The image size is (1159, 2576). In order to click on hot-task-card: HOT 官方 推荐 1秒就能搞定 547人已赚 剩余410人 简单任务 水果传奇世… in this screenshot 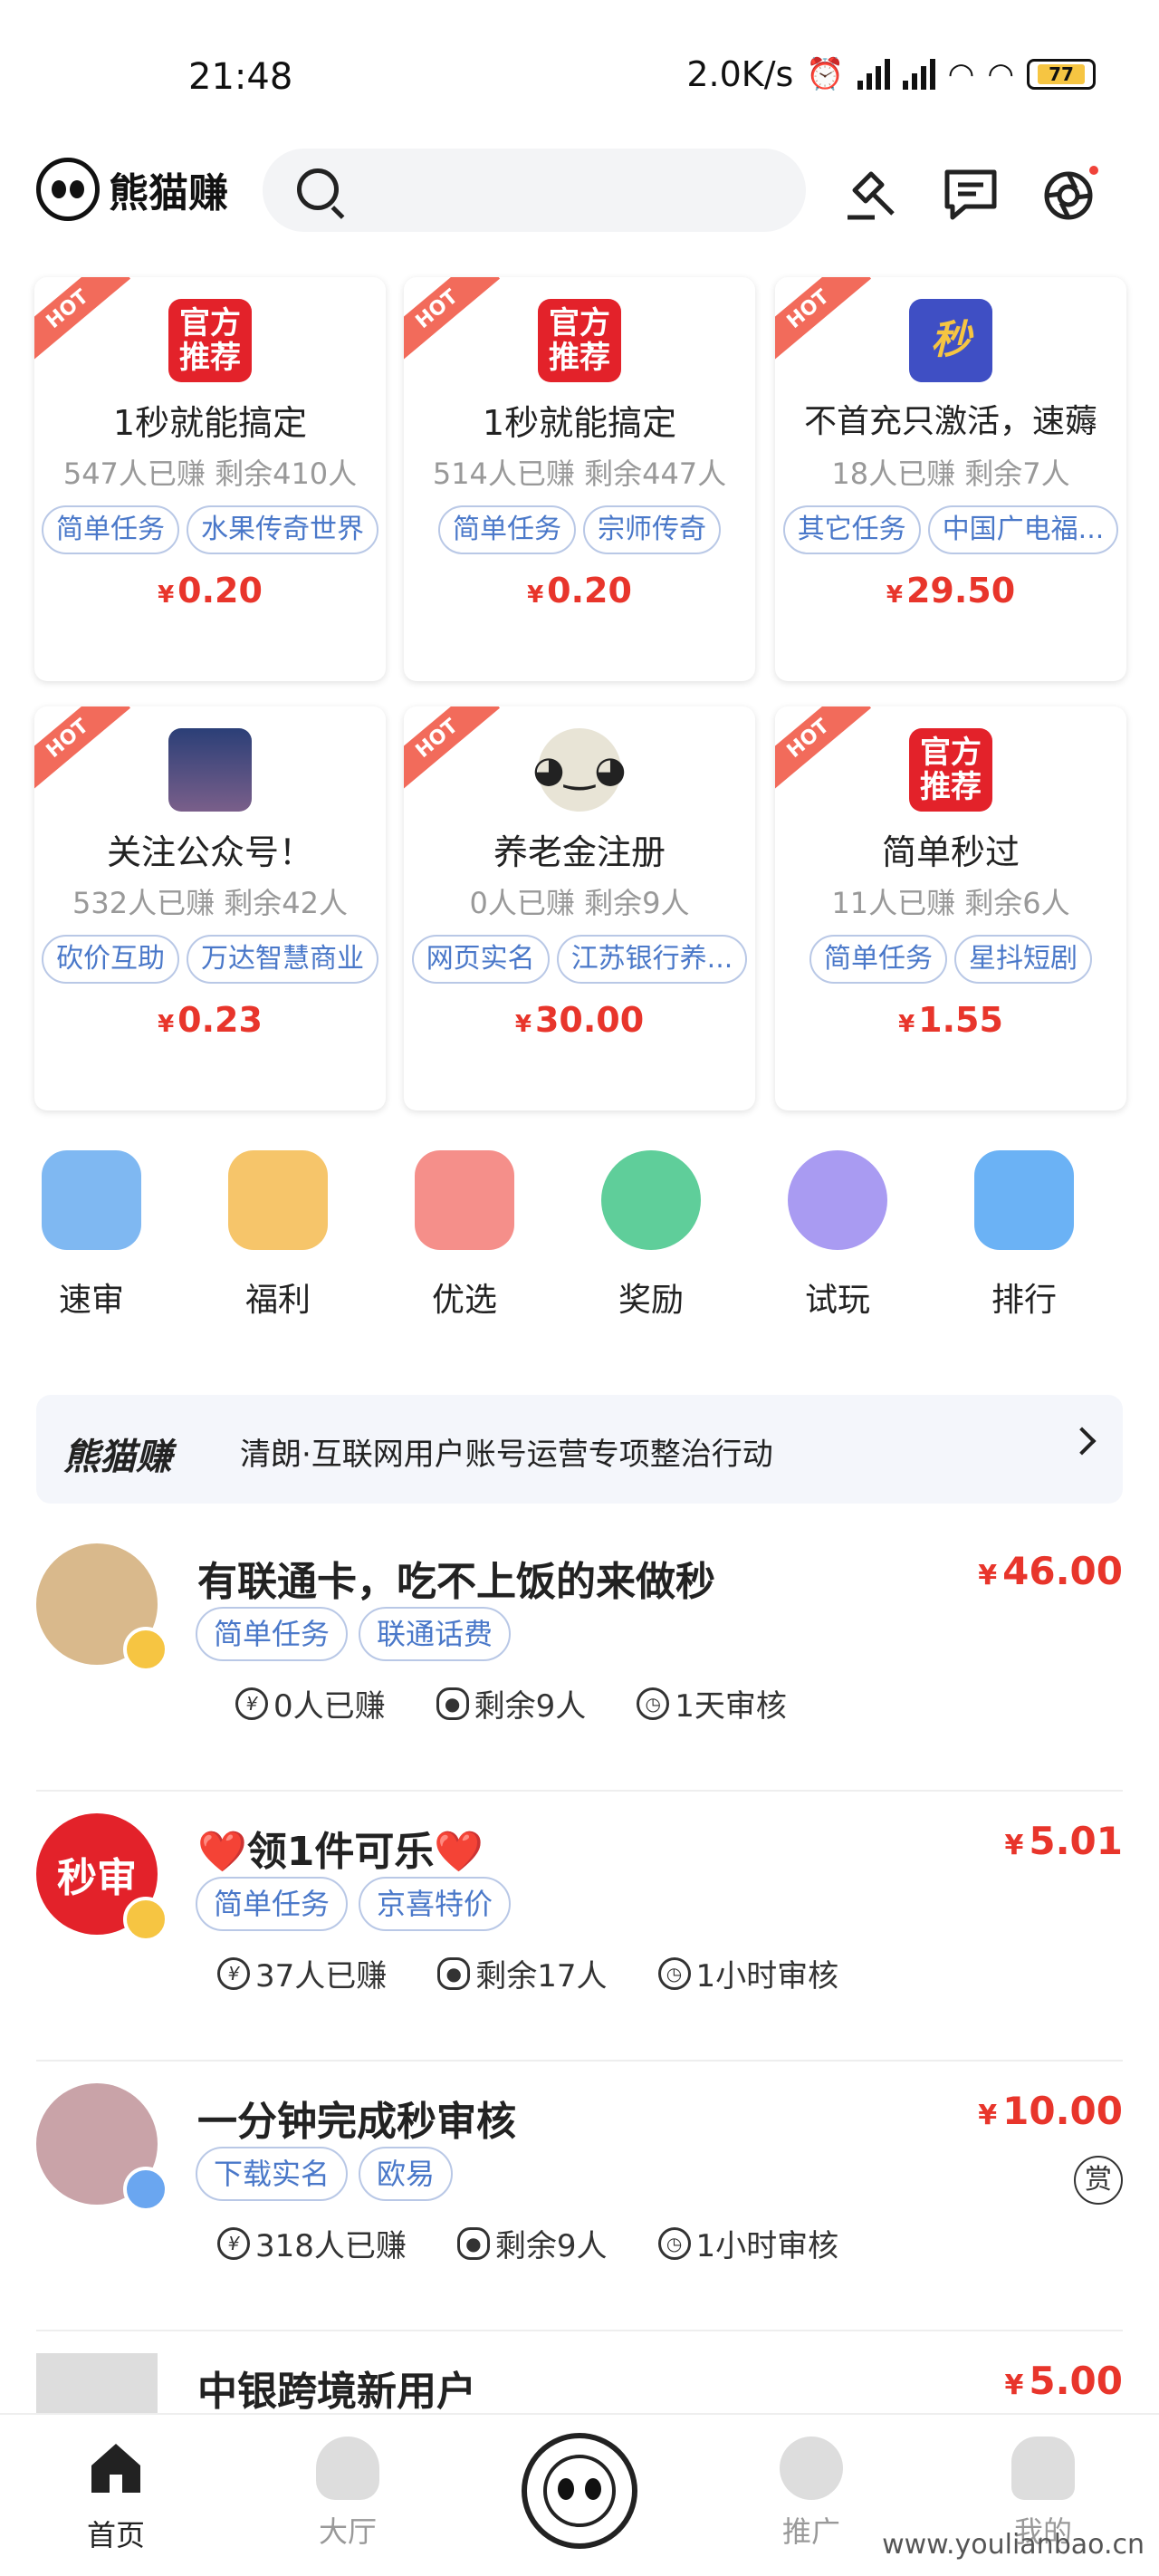, I will do `click(210, 479)`.